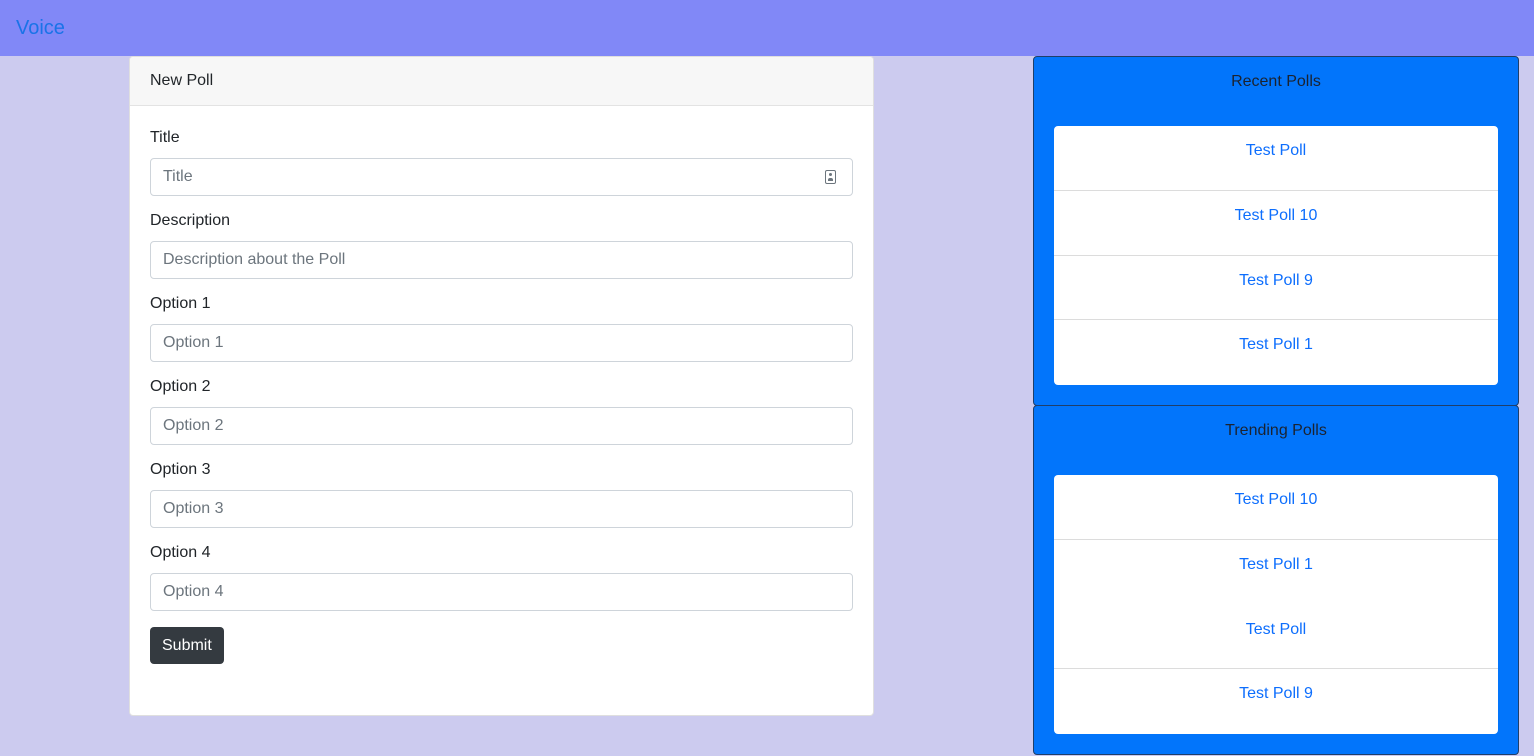 This screenshot has width=1534, height=756. What do you see at coordinates (1276, 507) in the screenshot?
I see `trending-poll-link: Test Poll 10` at bounding box center [1276, 507].